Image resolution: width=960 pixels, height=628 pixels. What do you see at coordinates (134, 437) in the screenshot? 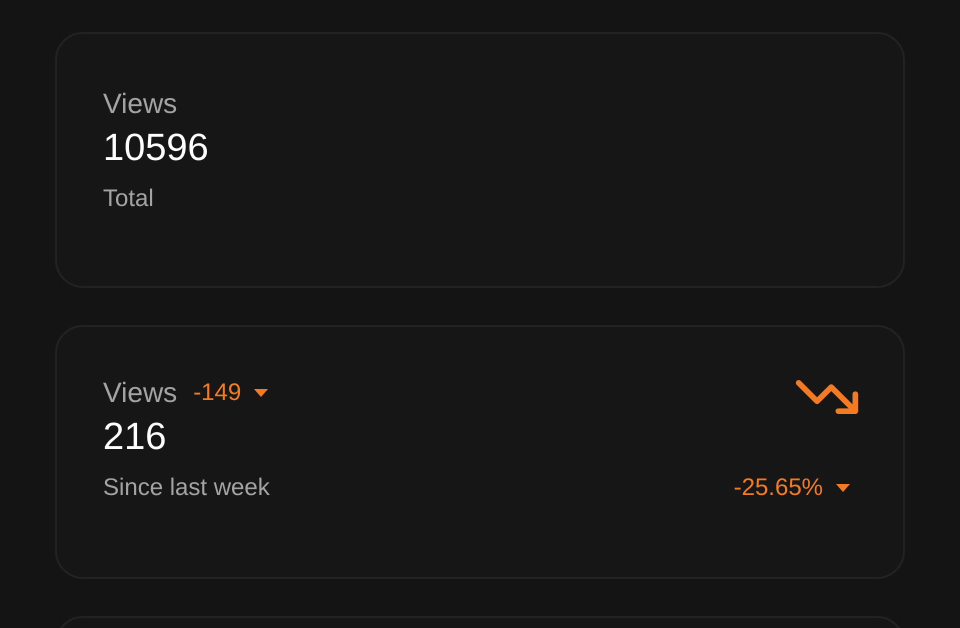
I see `stat-value: 216` at bounding box center [134, 437].